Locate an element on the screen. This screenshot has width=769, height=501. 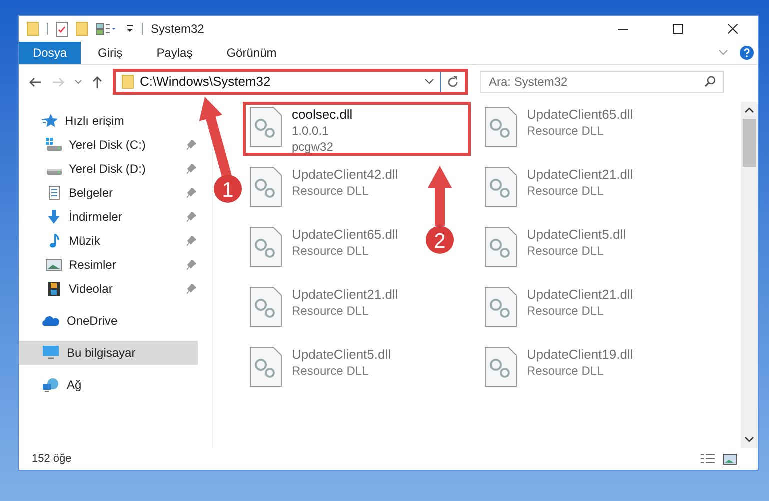
details-view-icon is located at coordinates (708, 459).